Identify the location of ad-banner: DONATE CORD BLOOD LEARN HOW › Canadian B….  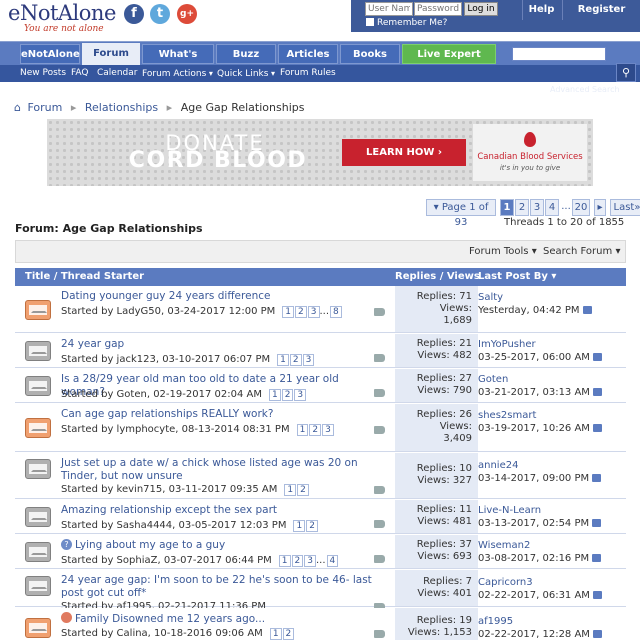
(320, 152).